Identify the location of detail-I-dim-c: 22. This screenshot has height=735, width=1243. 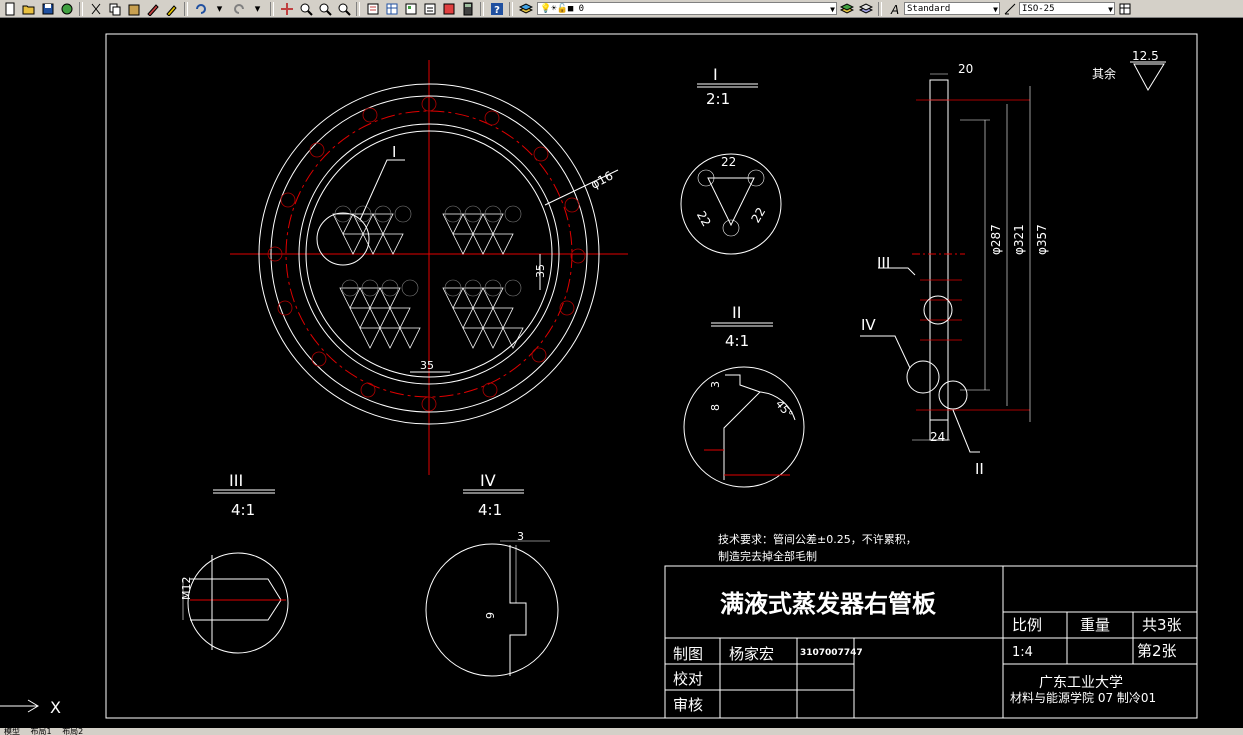
(759, 215).